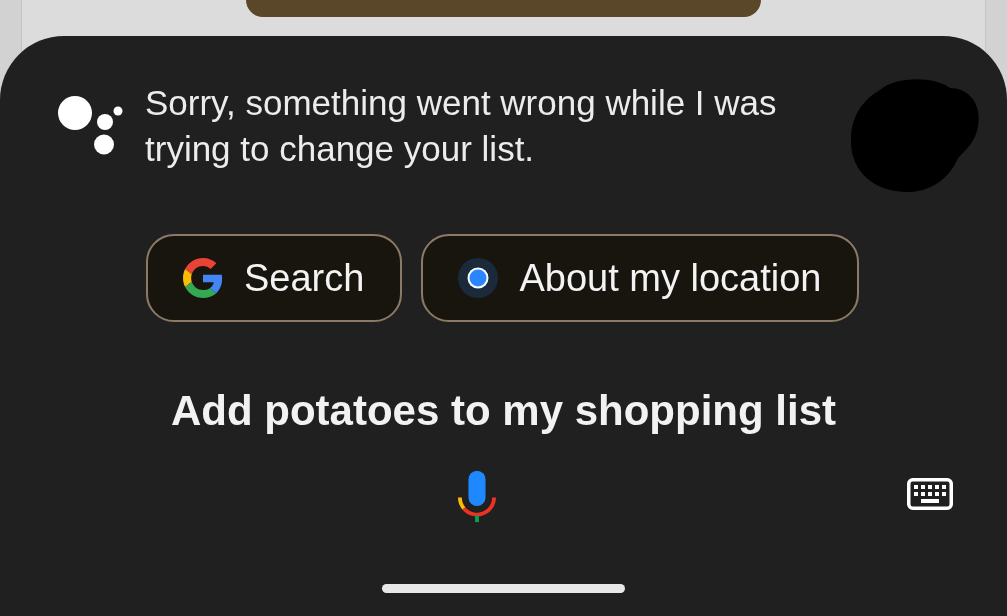 The height and width of the screenshot is (616, 1007). I want to click on suggestion-chip: About my location, so click(640, 278).